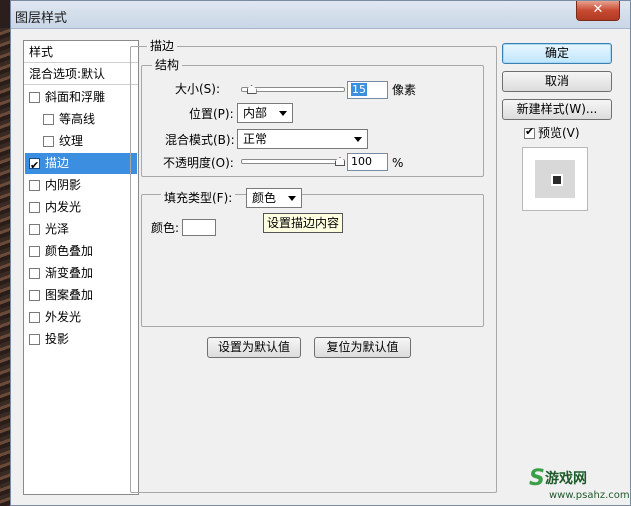 The width and height of the screenshot is (631, 506). What do you see at coordinates (75, 97) in the screenshot?
I see `style-item-label: 斜面和浮雕` at bounding box center [75, 97].